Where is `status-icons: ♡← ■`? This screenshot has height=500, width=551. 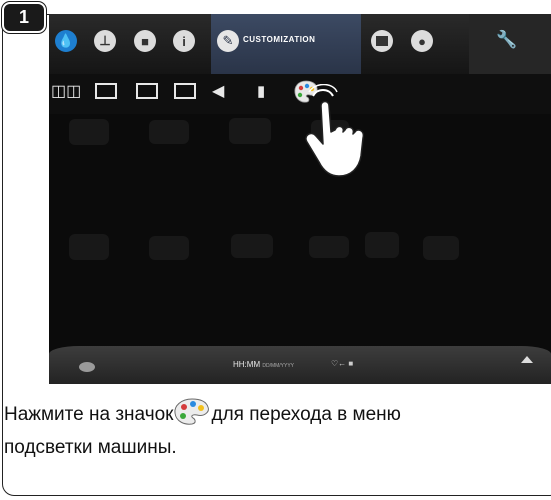 status-icons: ♡← ■ is located at coordinates (342, 363).